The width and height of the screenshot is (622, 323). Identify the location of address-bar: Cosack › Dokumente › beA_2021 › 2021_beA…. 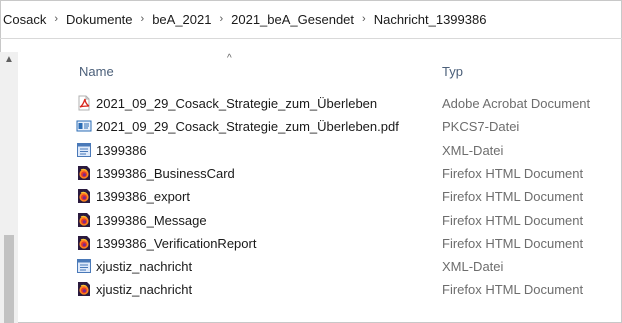
(311, 19).